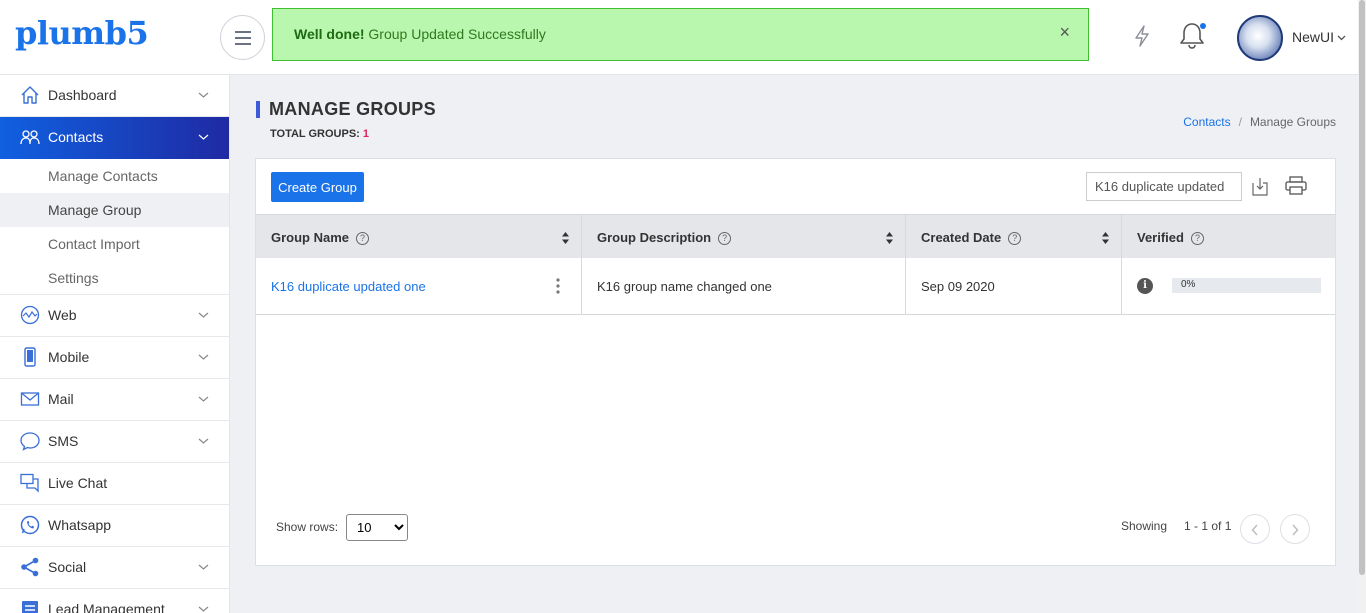  I want to click on chevron-left-icon, so click(1254, 530).